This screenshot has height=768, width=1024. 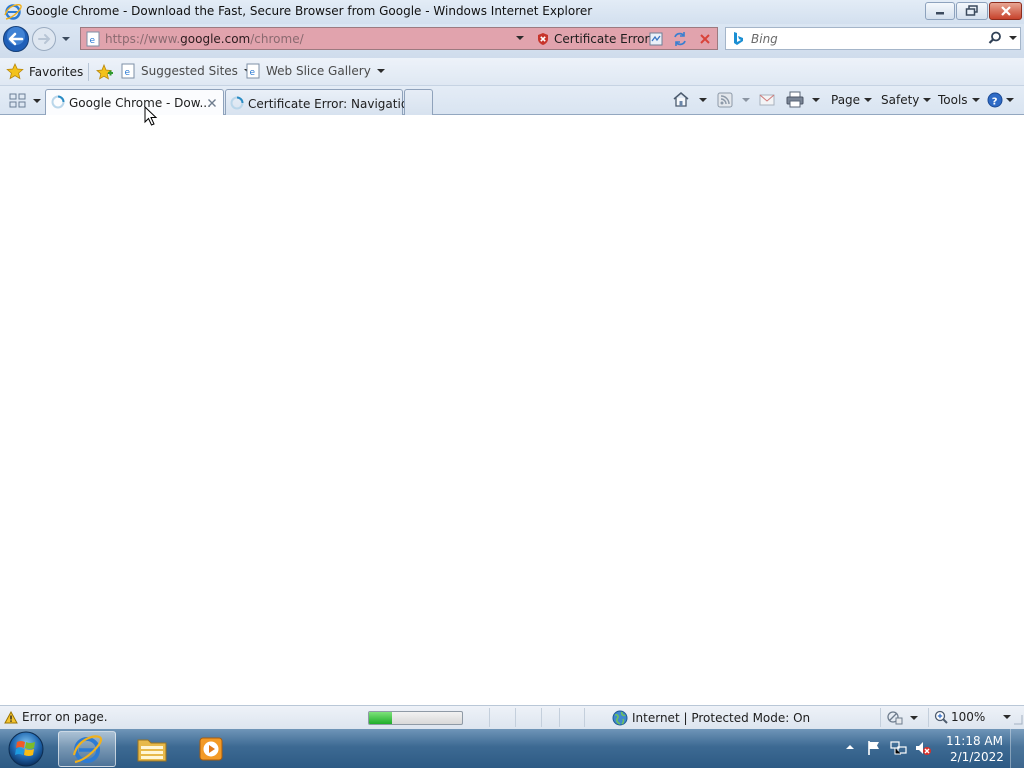 What do you see at coordinates (656, 39) in the screenshot?
I see `compatibility-view-button` at bounding box center [656, 39].